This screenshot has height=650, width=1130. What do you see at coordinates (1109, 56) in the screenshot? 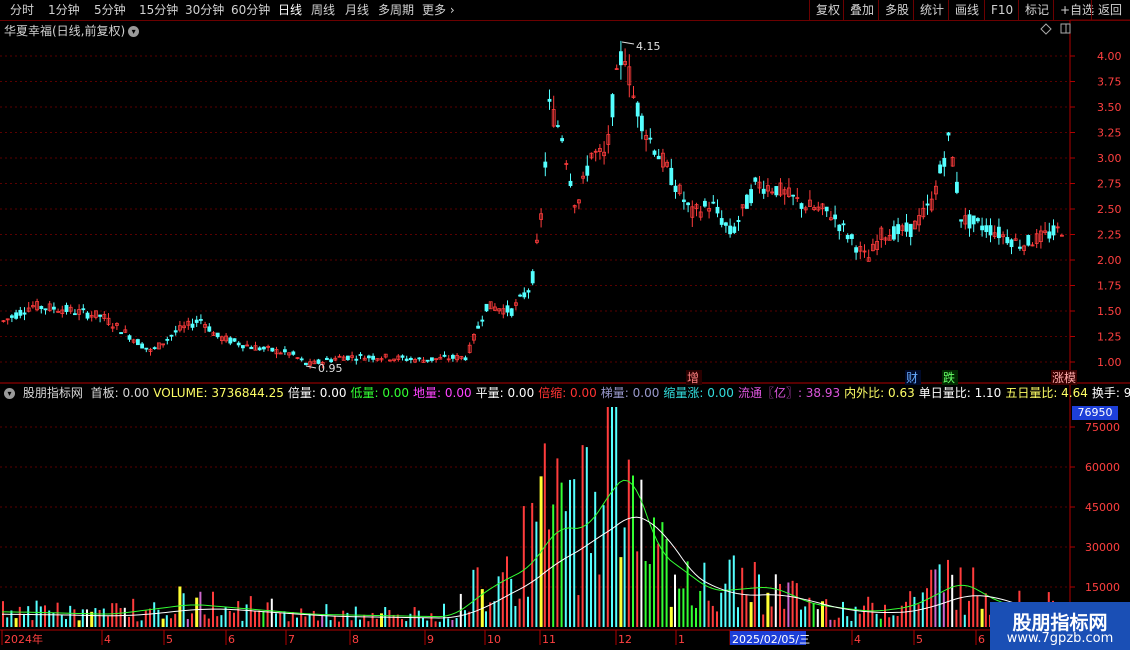
I see `price-tick-label: 4.00` at bounding box center [1109, 56].